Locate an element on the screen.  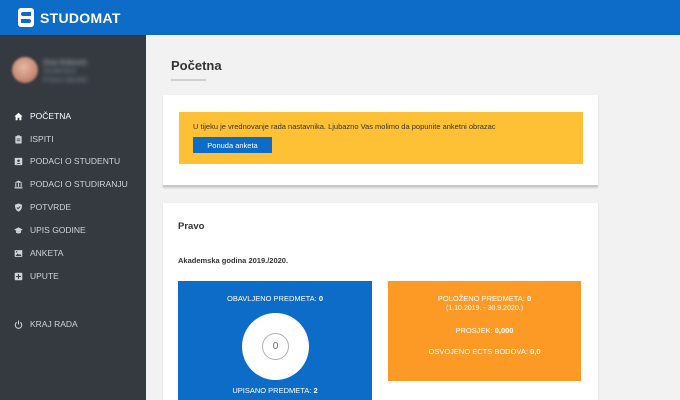
image-icon is located at coordinates (18, 253).